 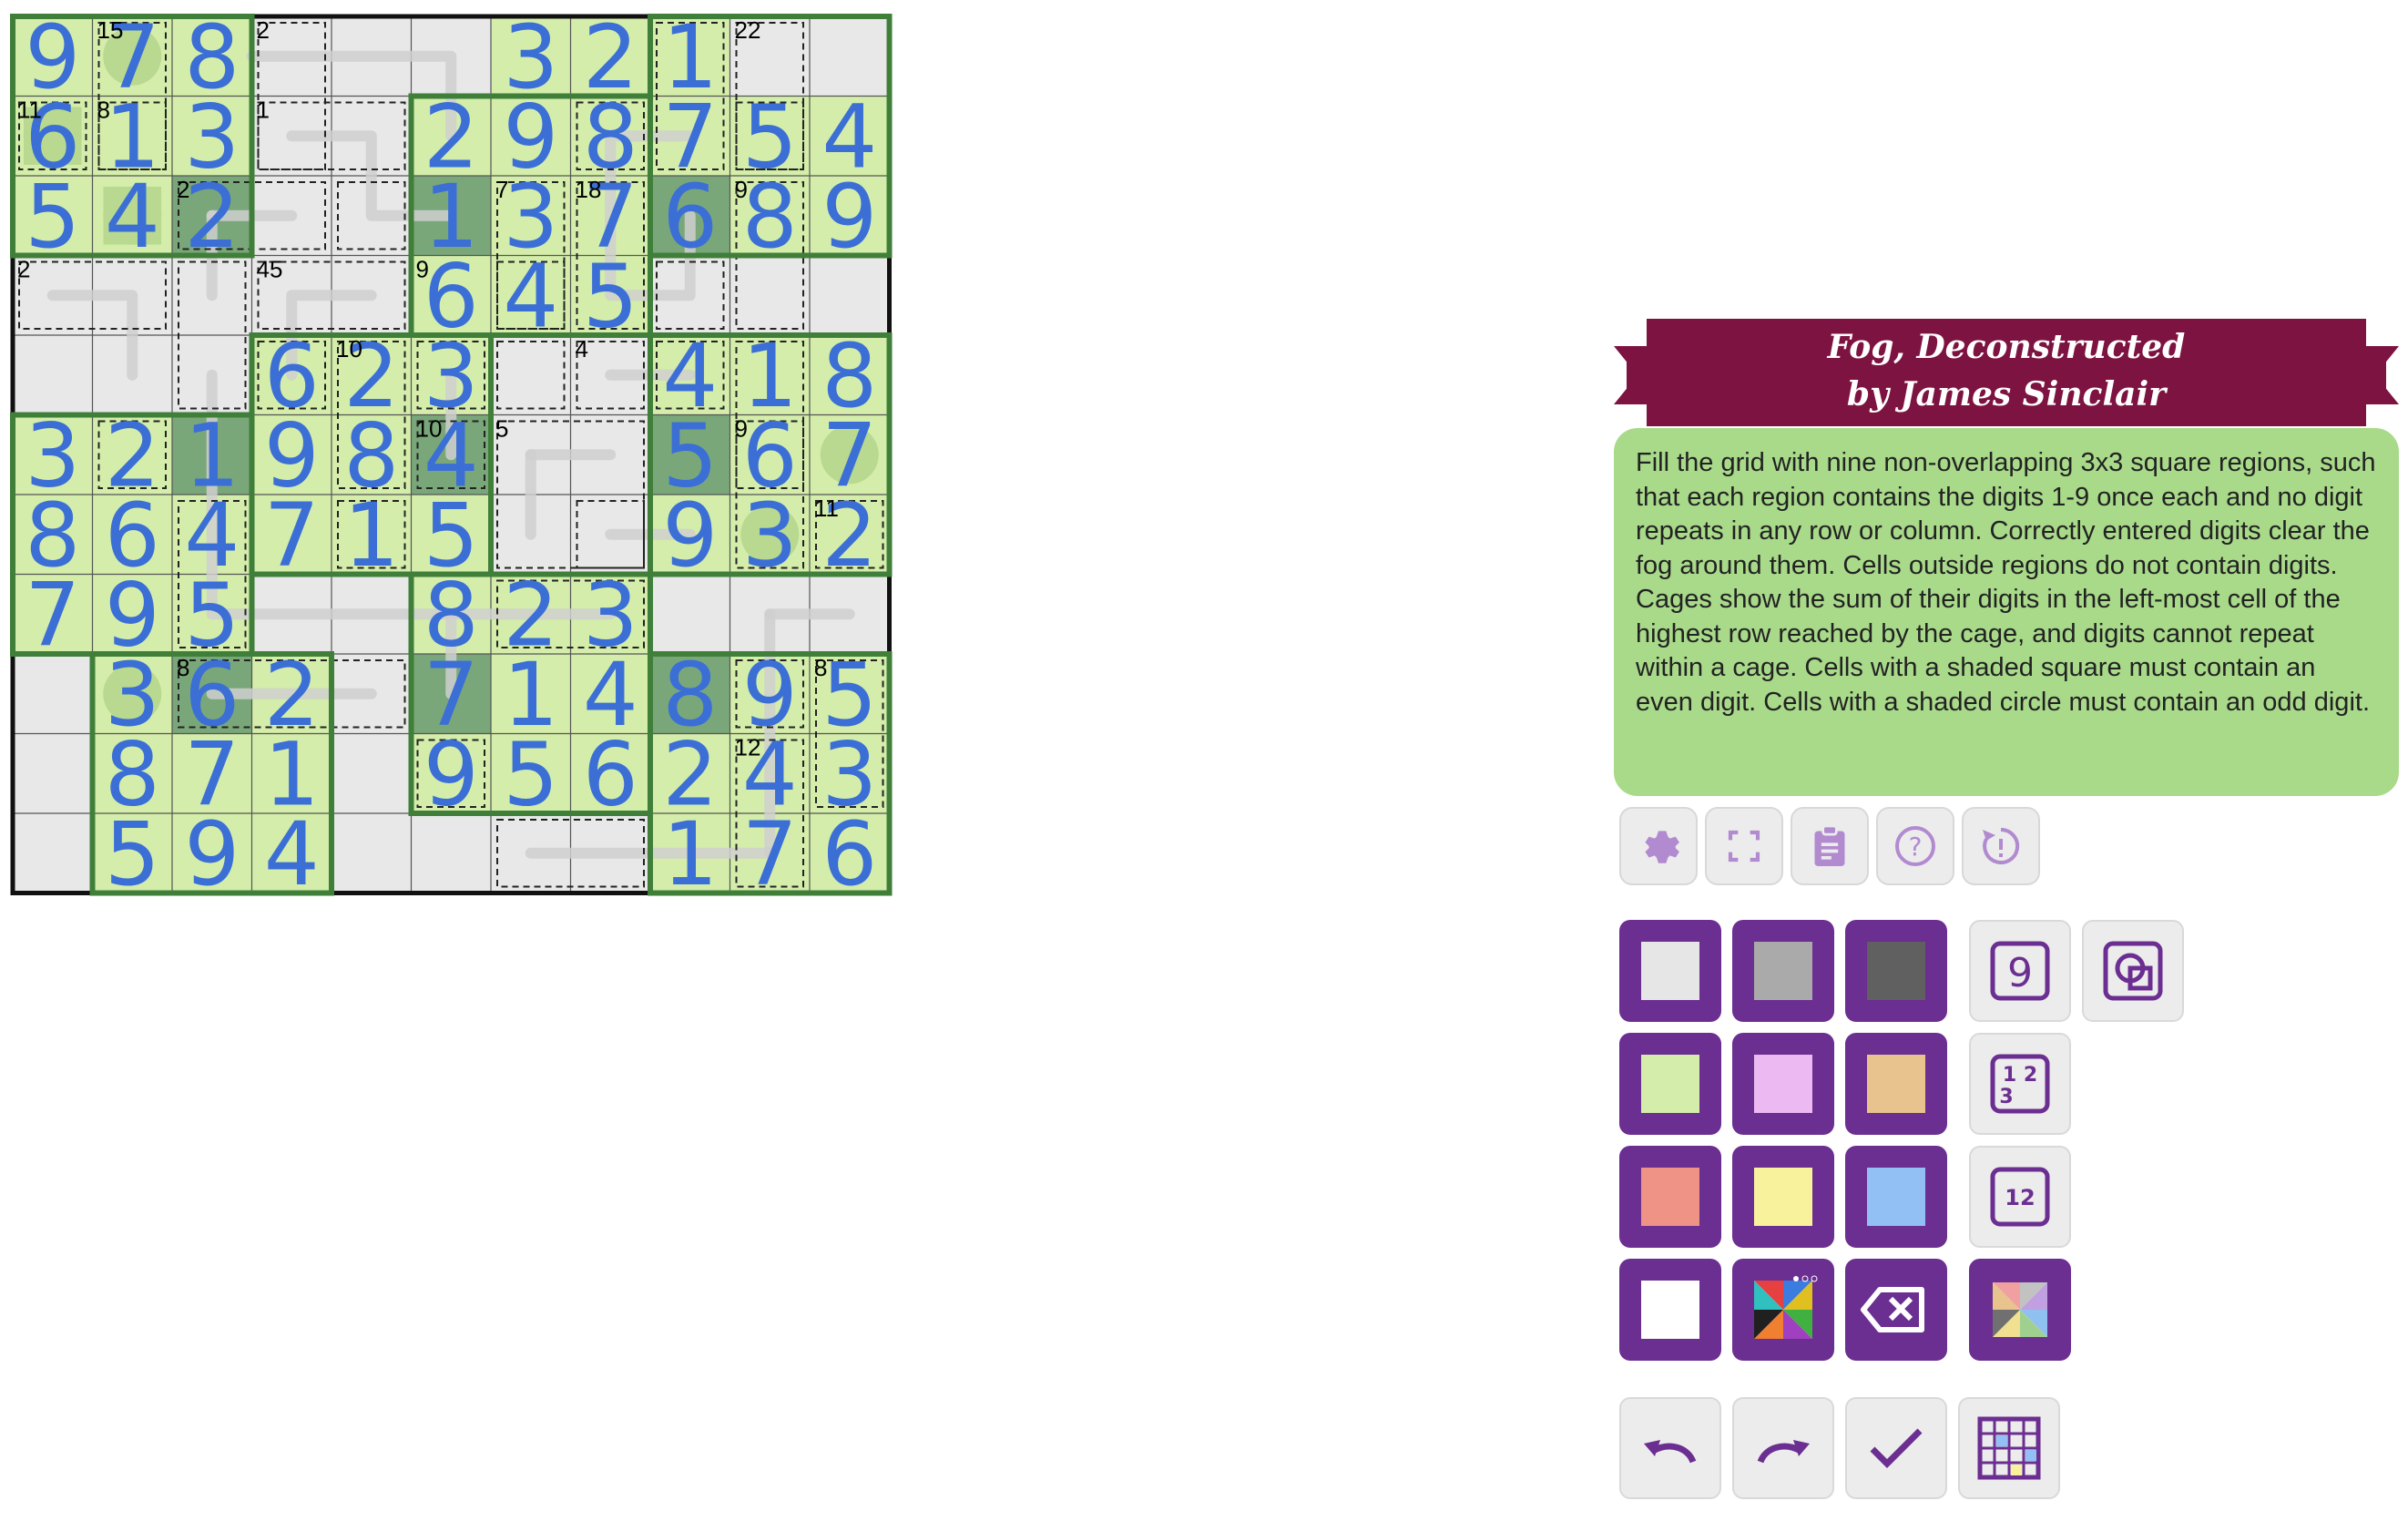 I want to click on puzzle-title: Fog, Deconstructed, so click(x=2006, y=347).